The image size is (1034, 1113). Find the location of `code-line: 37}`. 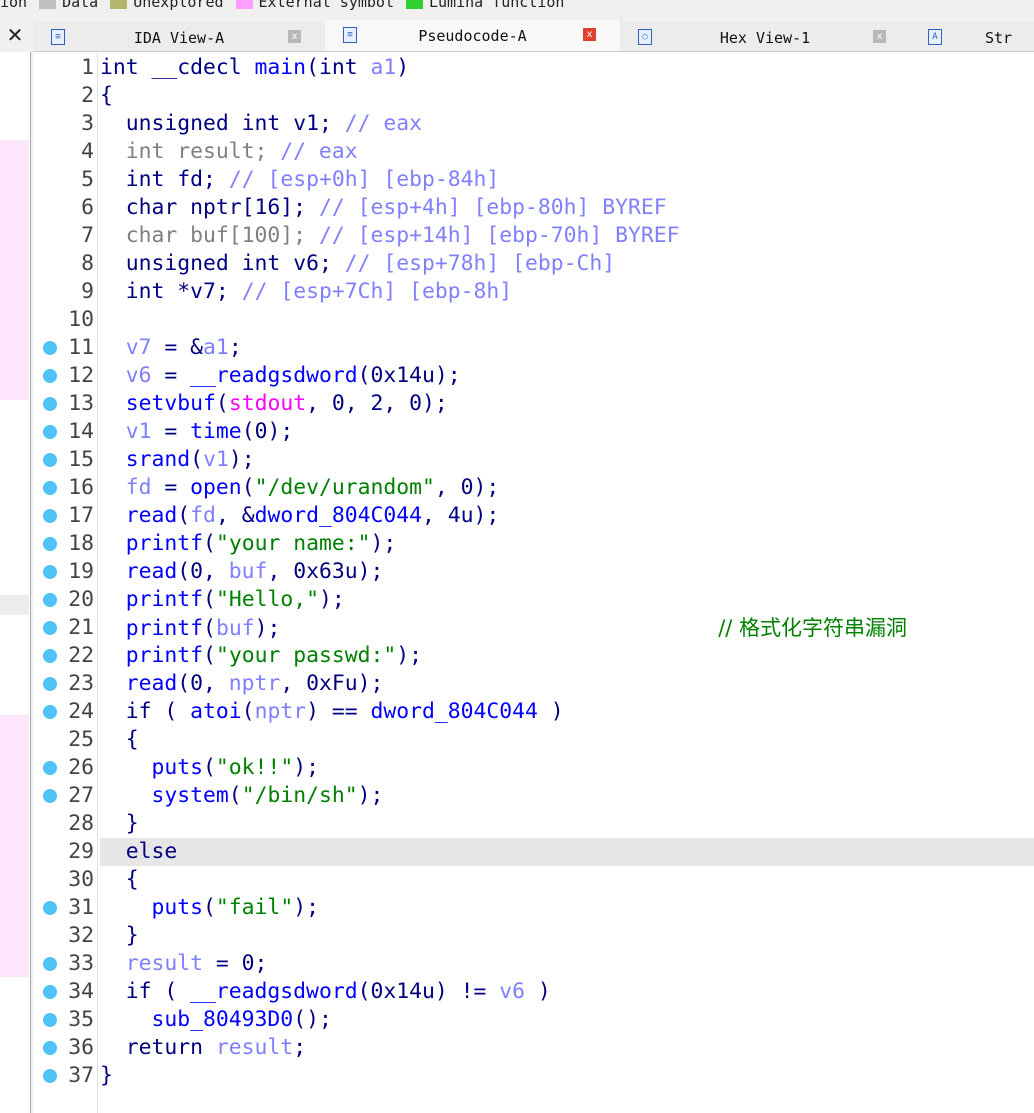

code-line: 37} is located at coordinates (533, 1076).